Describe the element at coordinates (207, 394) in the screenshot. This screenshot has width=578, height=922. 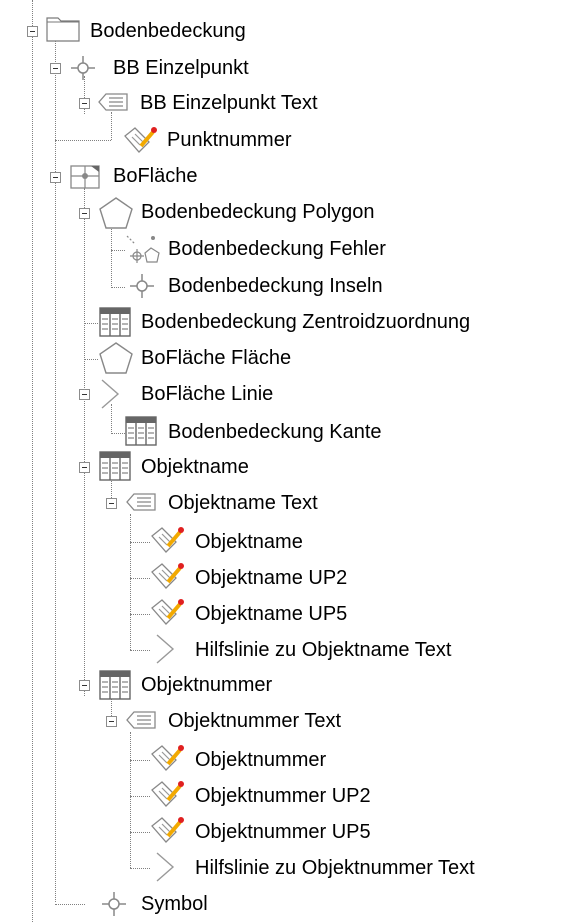
I see `tree-item-label: BoFläche Linie` at that location.